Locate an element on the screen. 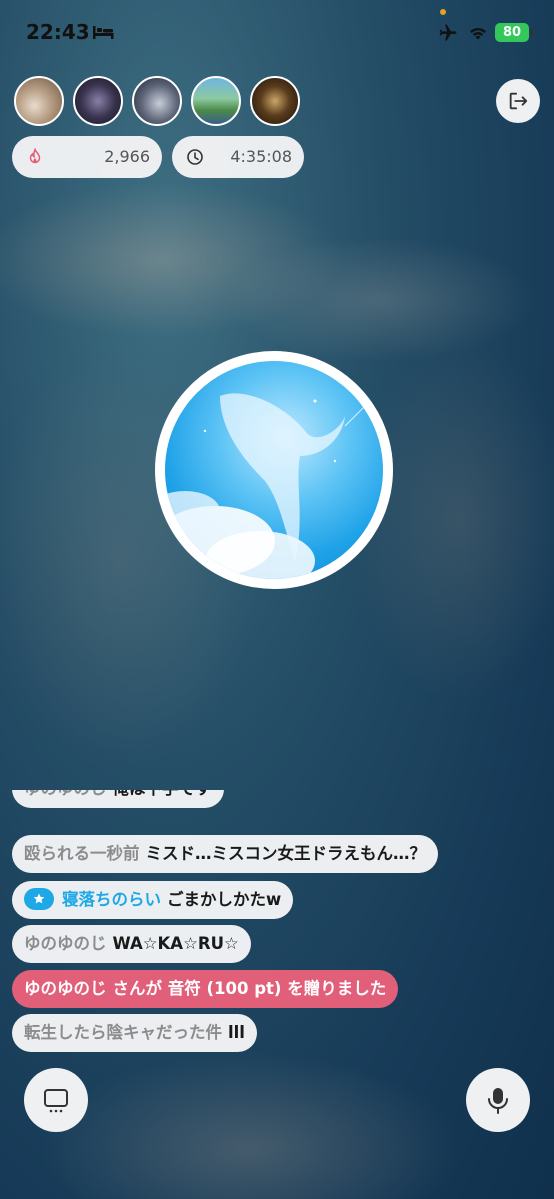  chat-message: 殴られる一秒前 ミスド…ミスコン女王ドラえもん…？ is located at coordinates (225, 854).